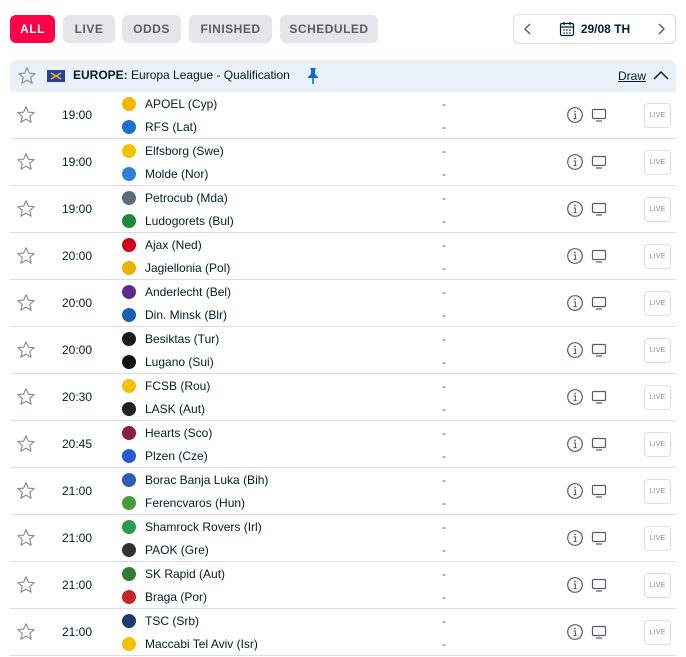  I want to click on pin-icon, so click(313, 76).